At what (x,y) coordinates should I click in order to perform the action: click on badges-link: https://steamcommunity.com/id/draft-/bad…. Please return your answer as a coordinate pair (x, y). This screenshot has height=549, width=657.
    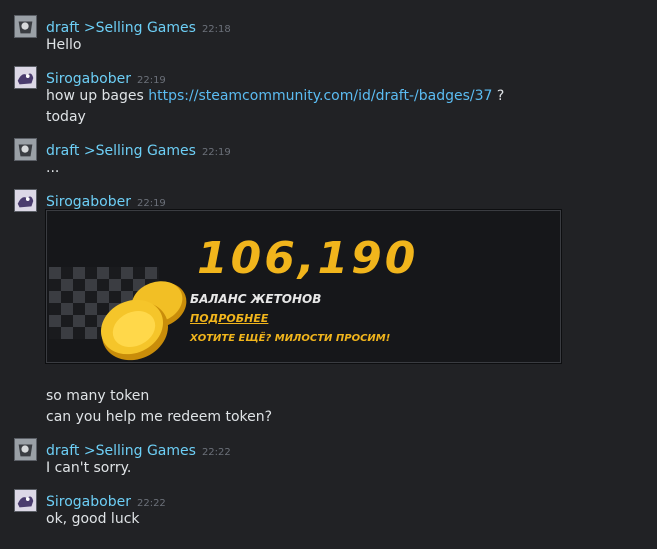
    Looking at the image, I should click on (320, 96).